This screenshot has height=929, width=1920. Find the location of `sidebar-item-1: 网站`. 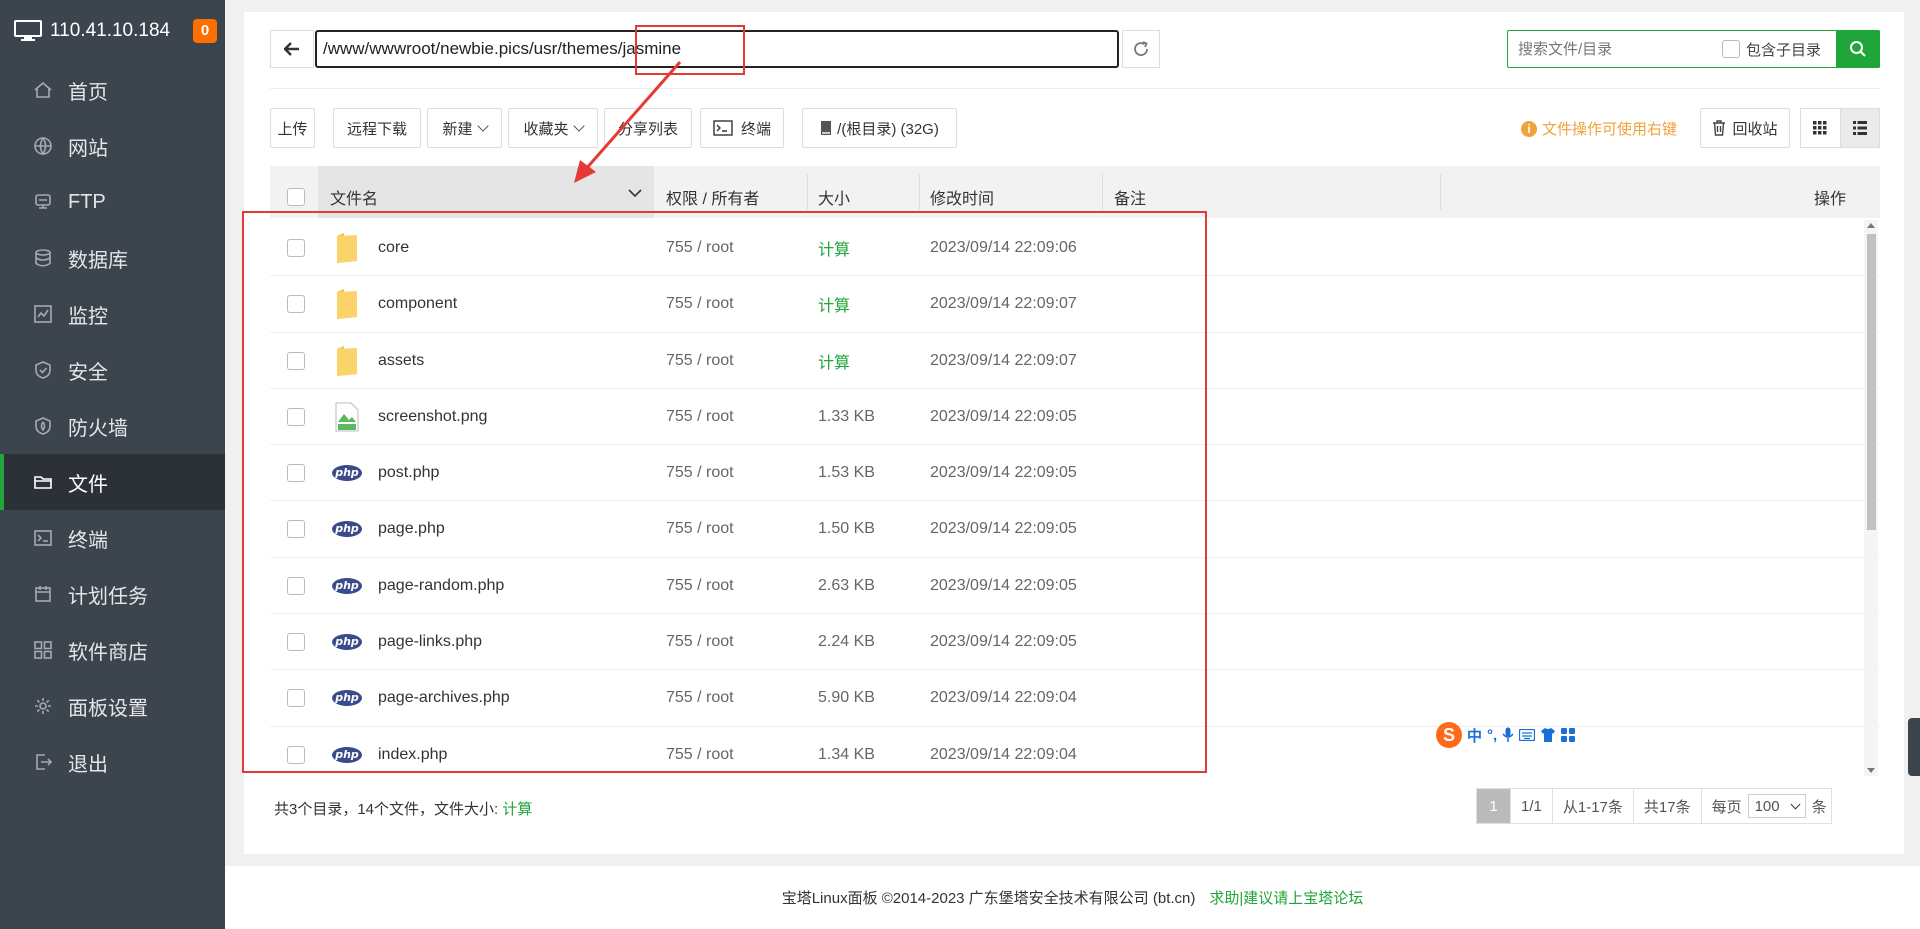

sidebar-item-1: 网站 is located at coordinates (112, 146).